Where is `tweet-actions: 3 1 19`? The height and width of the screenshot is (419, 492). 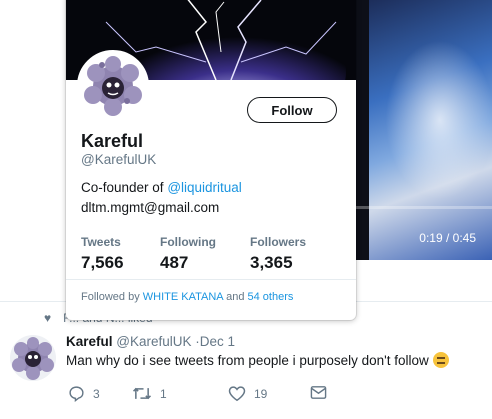
tweet-actions: 3 1 19 is located at coordinates (218, 395).